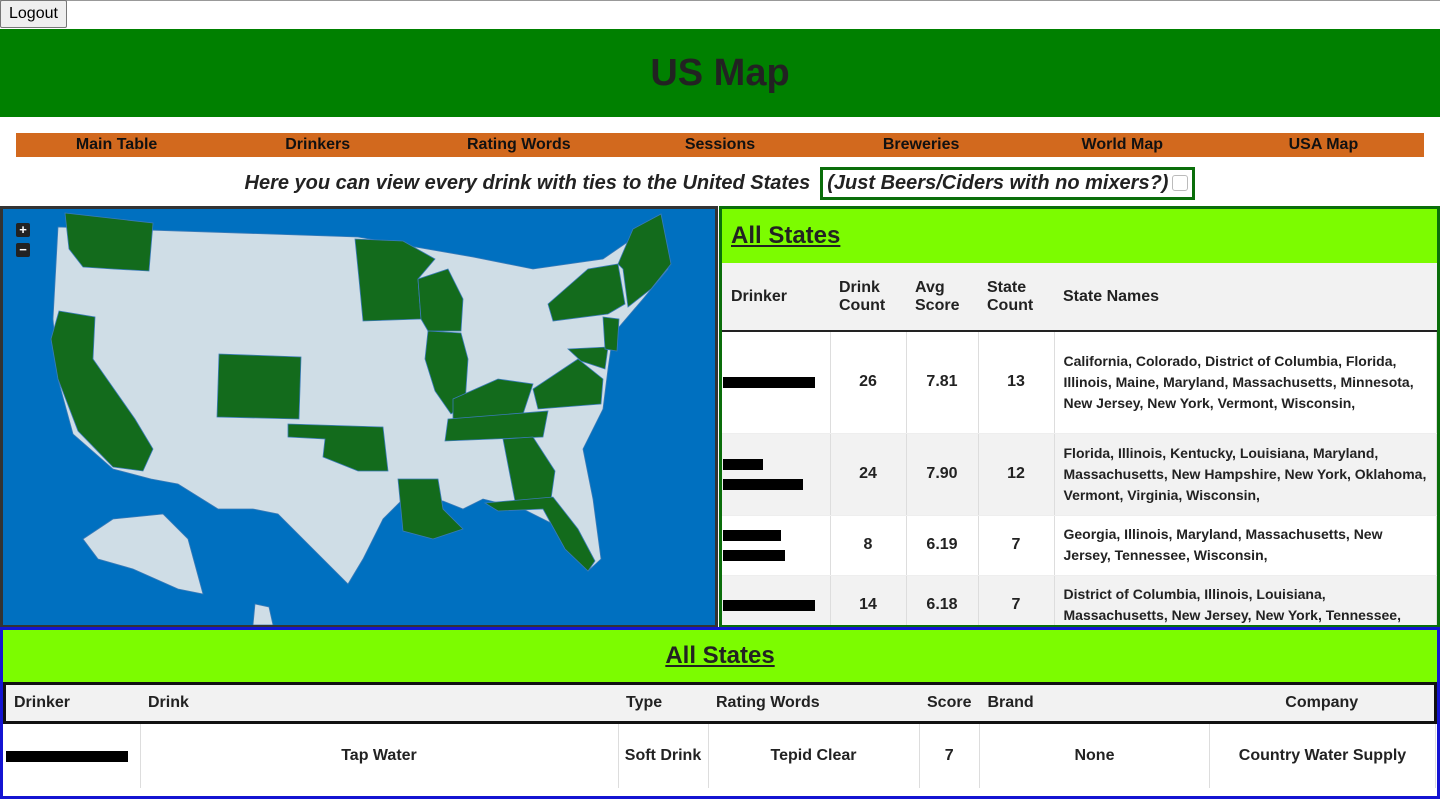 Image resolution: width=1440 pixels, height=799 pixels. Describe the element at coordinates (1016, 382) in the screenshot. I see `state-count: 13` at that location.